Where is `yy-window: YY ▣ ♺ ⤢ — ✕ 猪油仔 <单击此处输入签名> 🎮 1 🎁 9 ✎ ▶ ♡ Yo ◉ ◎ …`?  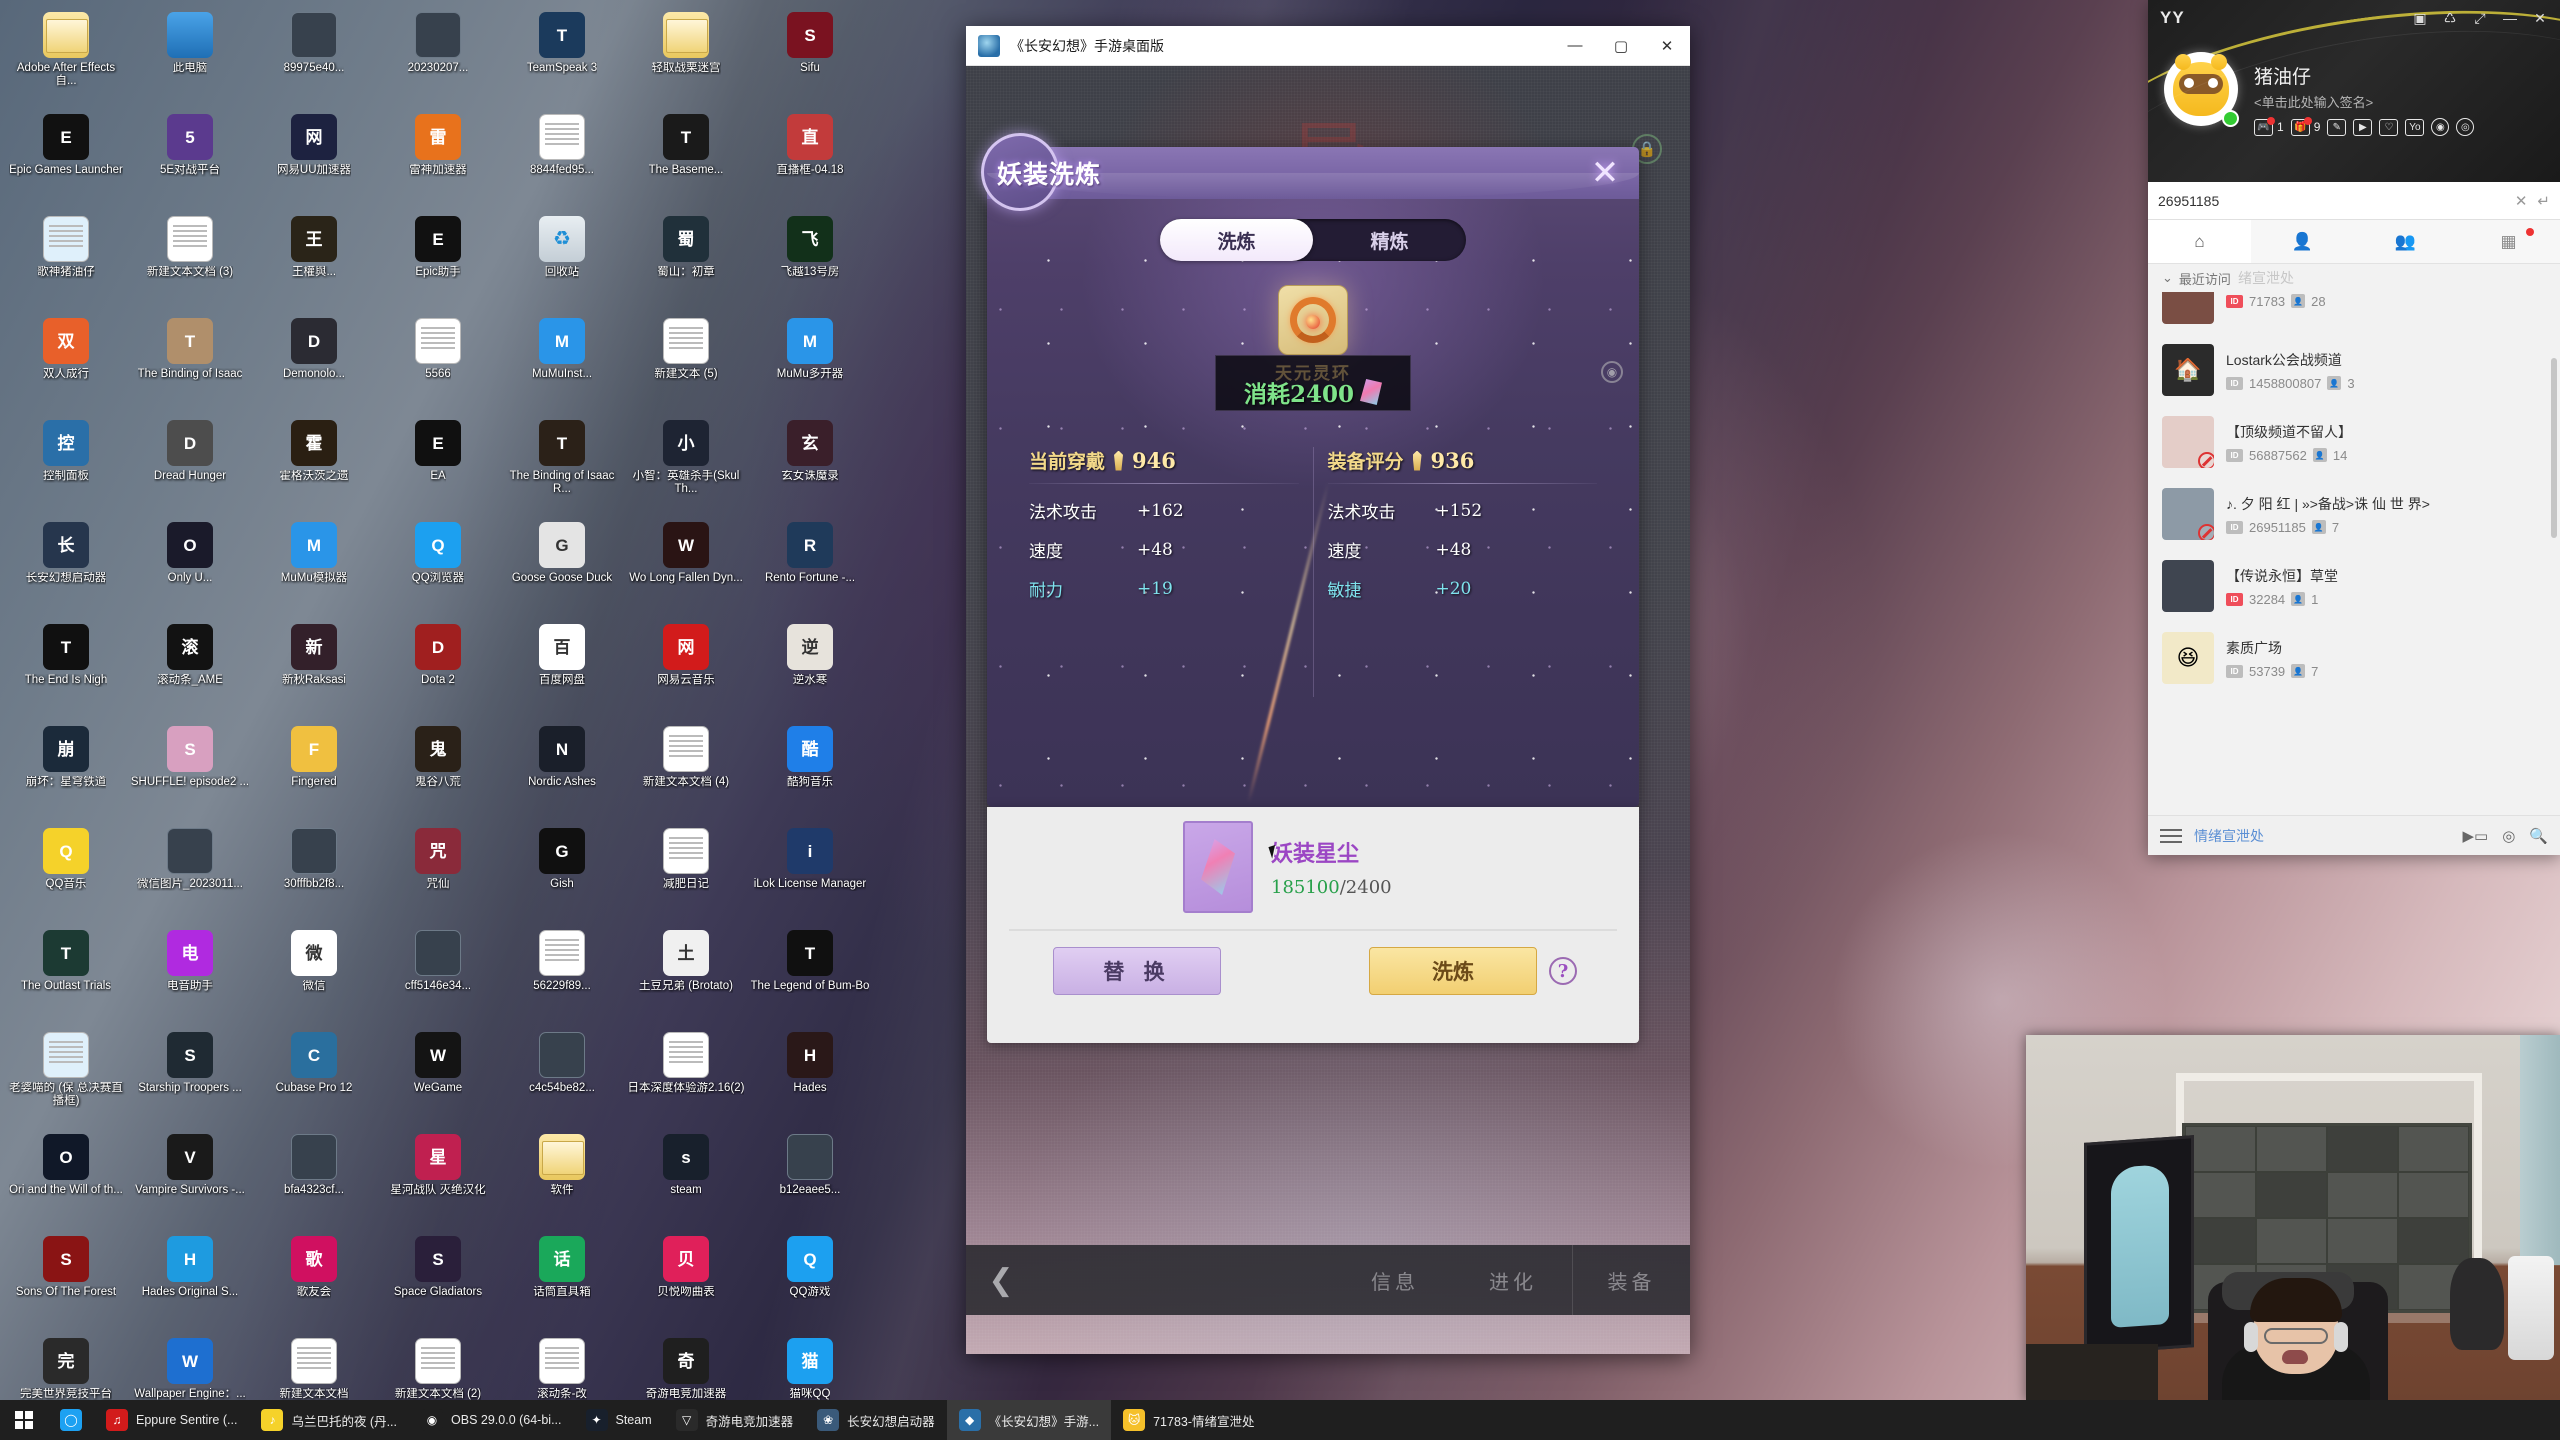 yy-window: YY ▣ ♺ ⤢ — ✕ 猪油仔 <单击此处输入签名> 🎮 1 🎁 9 ✎ ▶ ♡ Yo ◉ ◎ … is located at coordinates (2354, 427).